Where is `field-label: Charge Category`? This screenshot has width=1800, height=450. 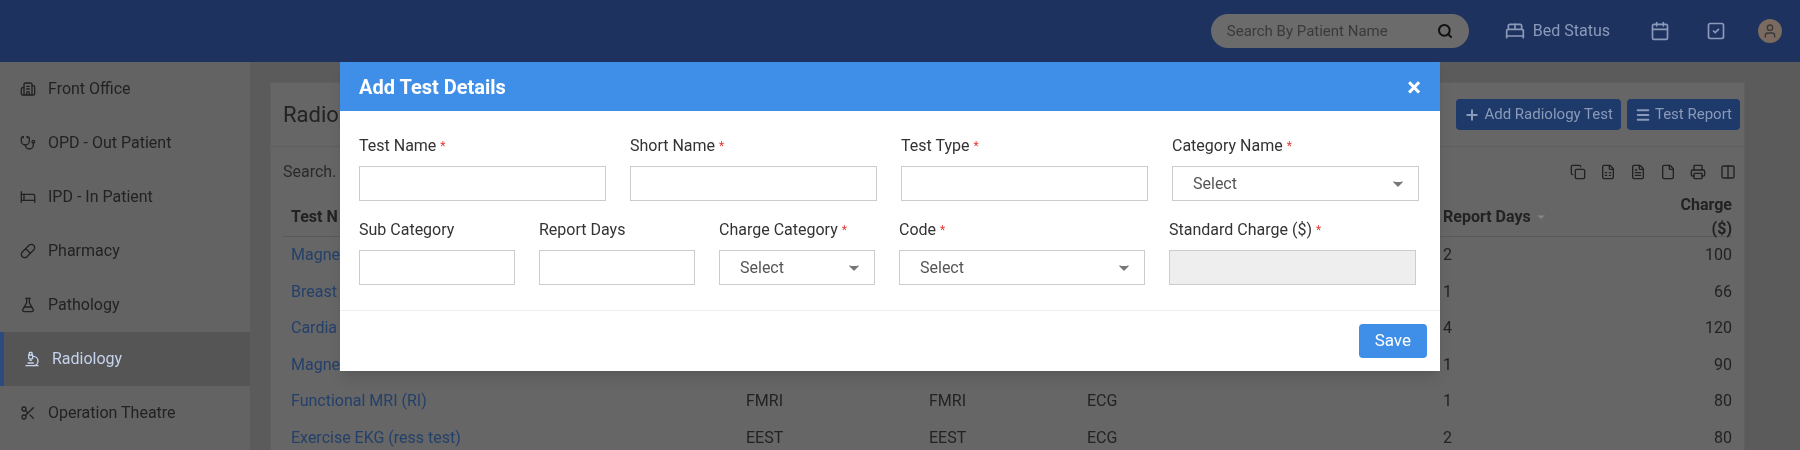 field-label: Charge Category is located at coordinates (778, 230).